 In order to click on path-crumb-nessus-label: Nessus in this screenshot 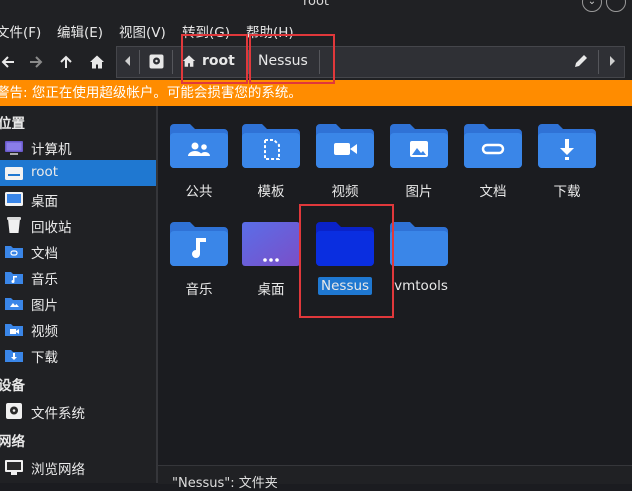, I will do `click(283, 61)`.